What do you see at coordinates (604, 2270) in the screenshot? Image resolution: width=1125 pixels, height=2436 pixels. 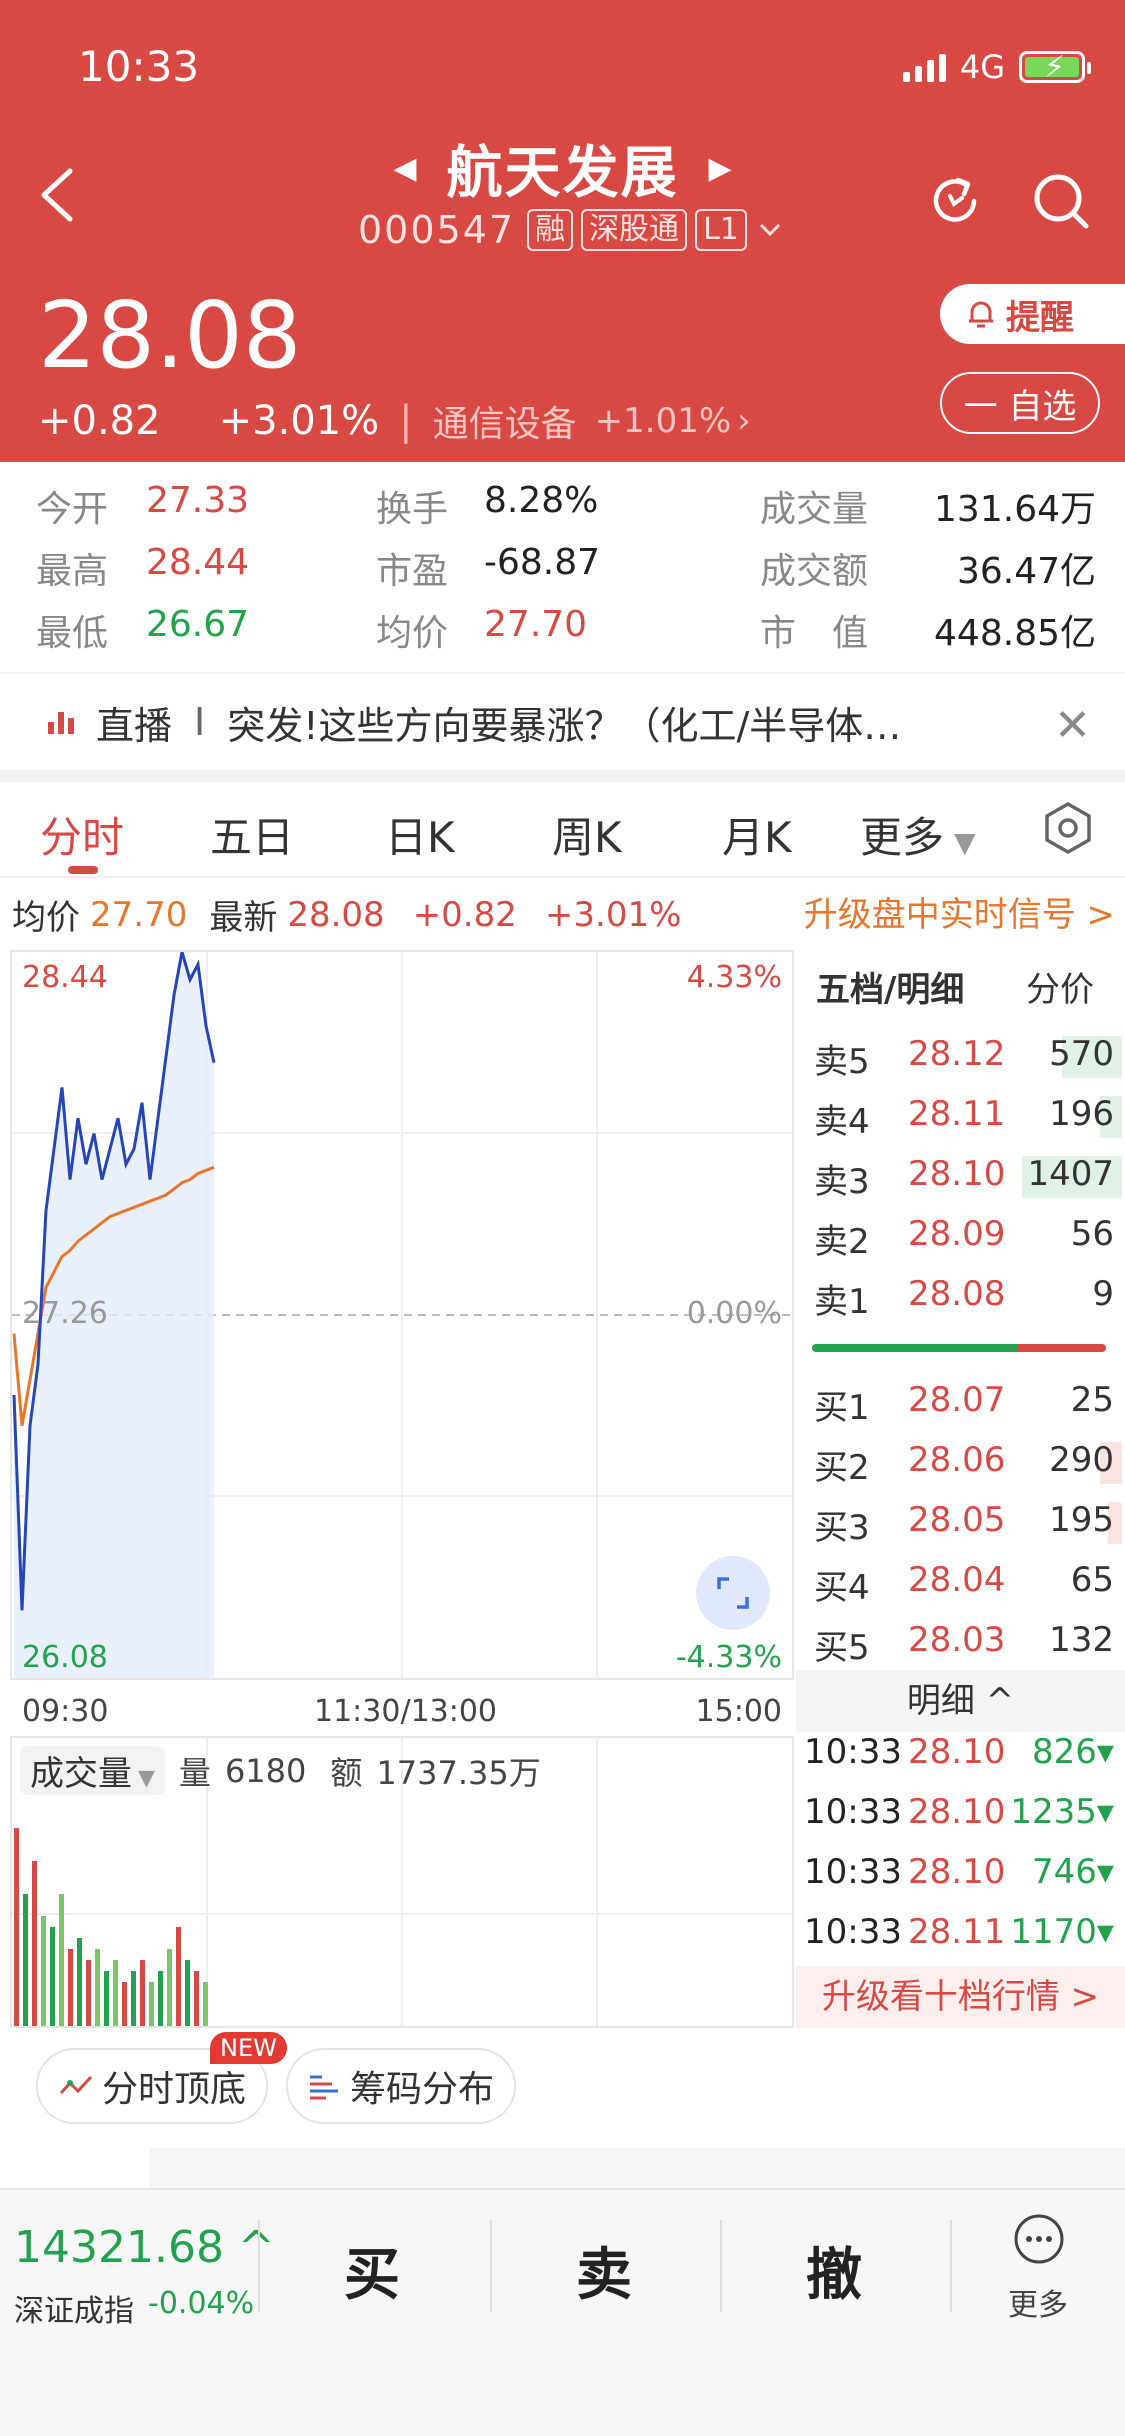 I see `sell-button: 卖` at bounding box center [604, 2270].